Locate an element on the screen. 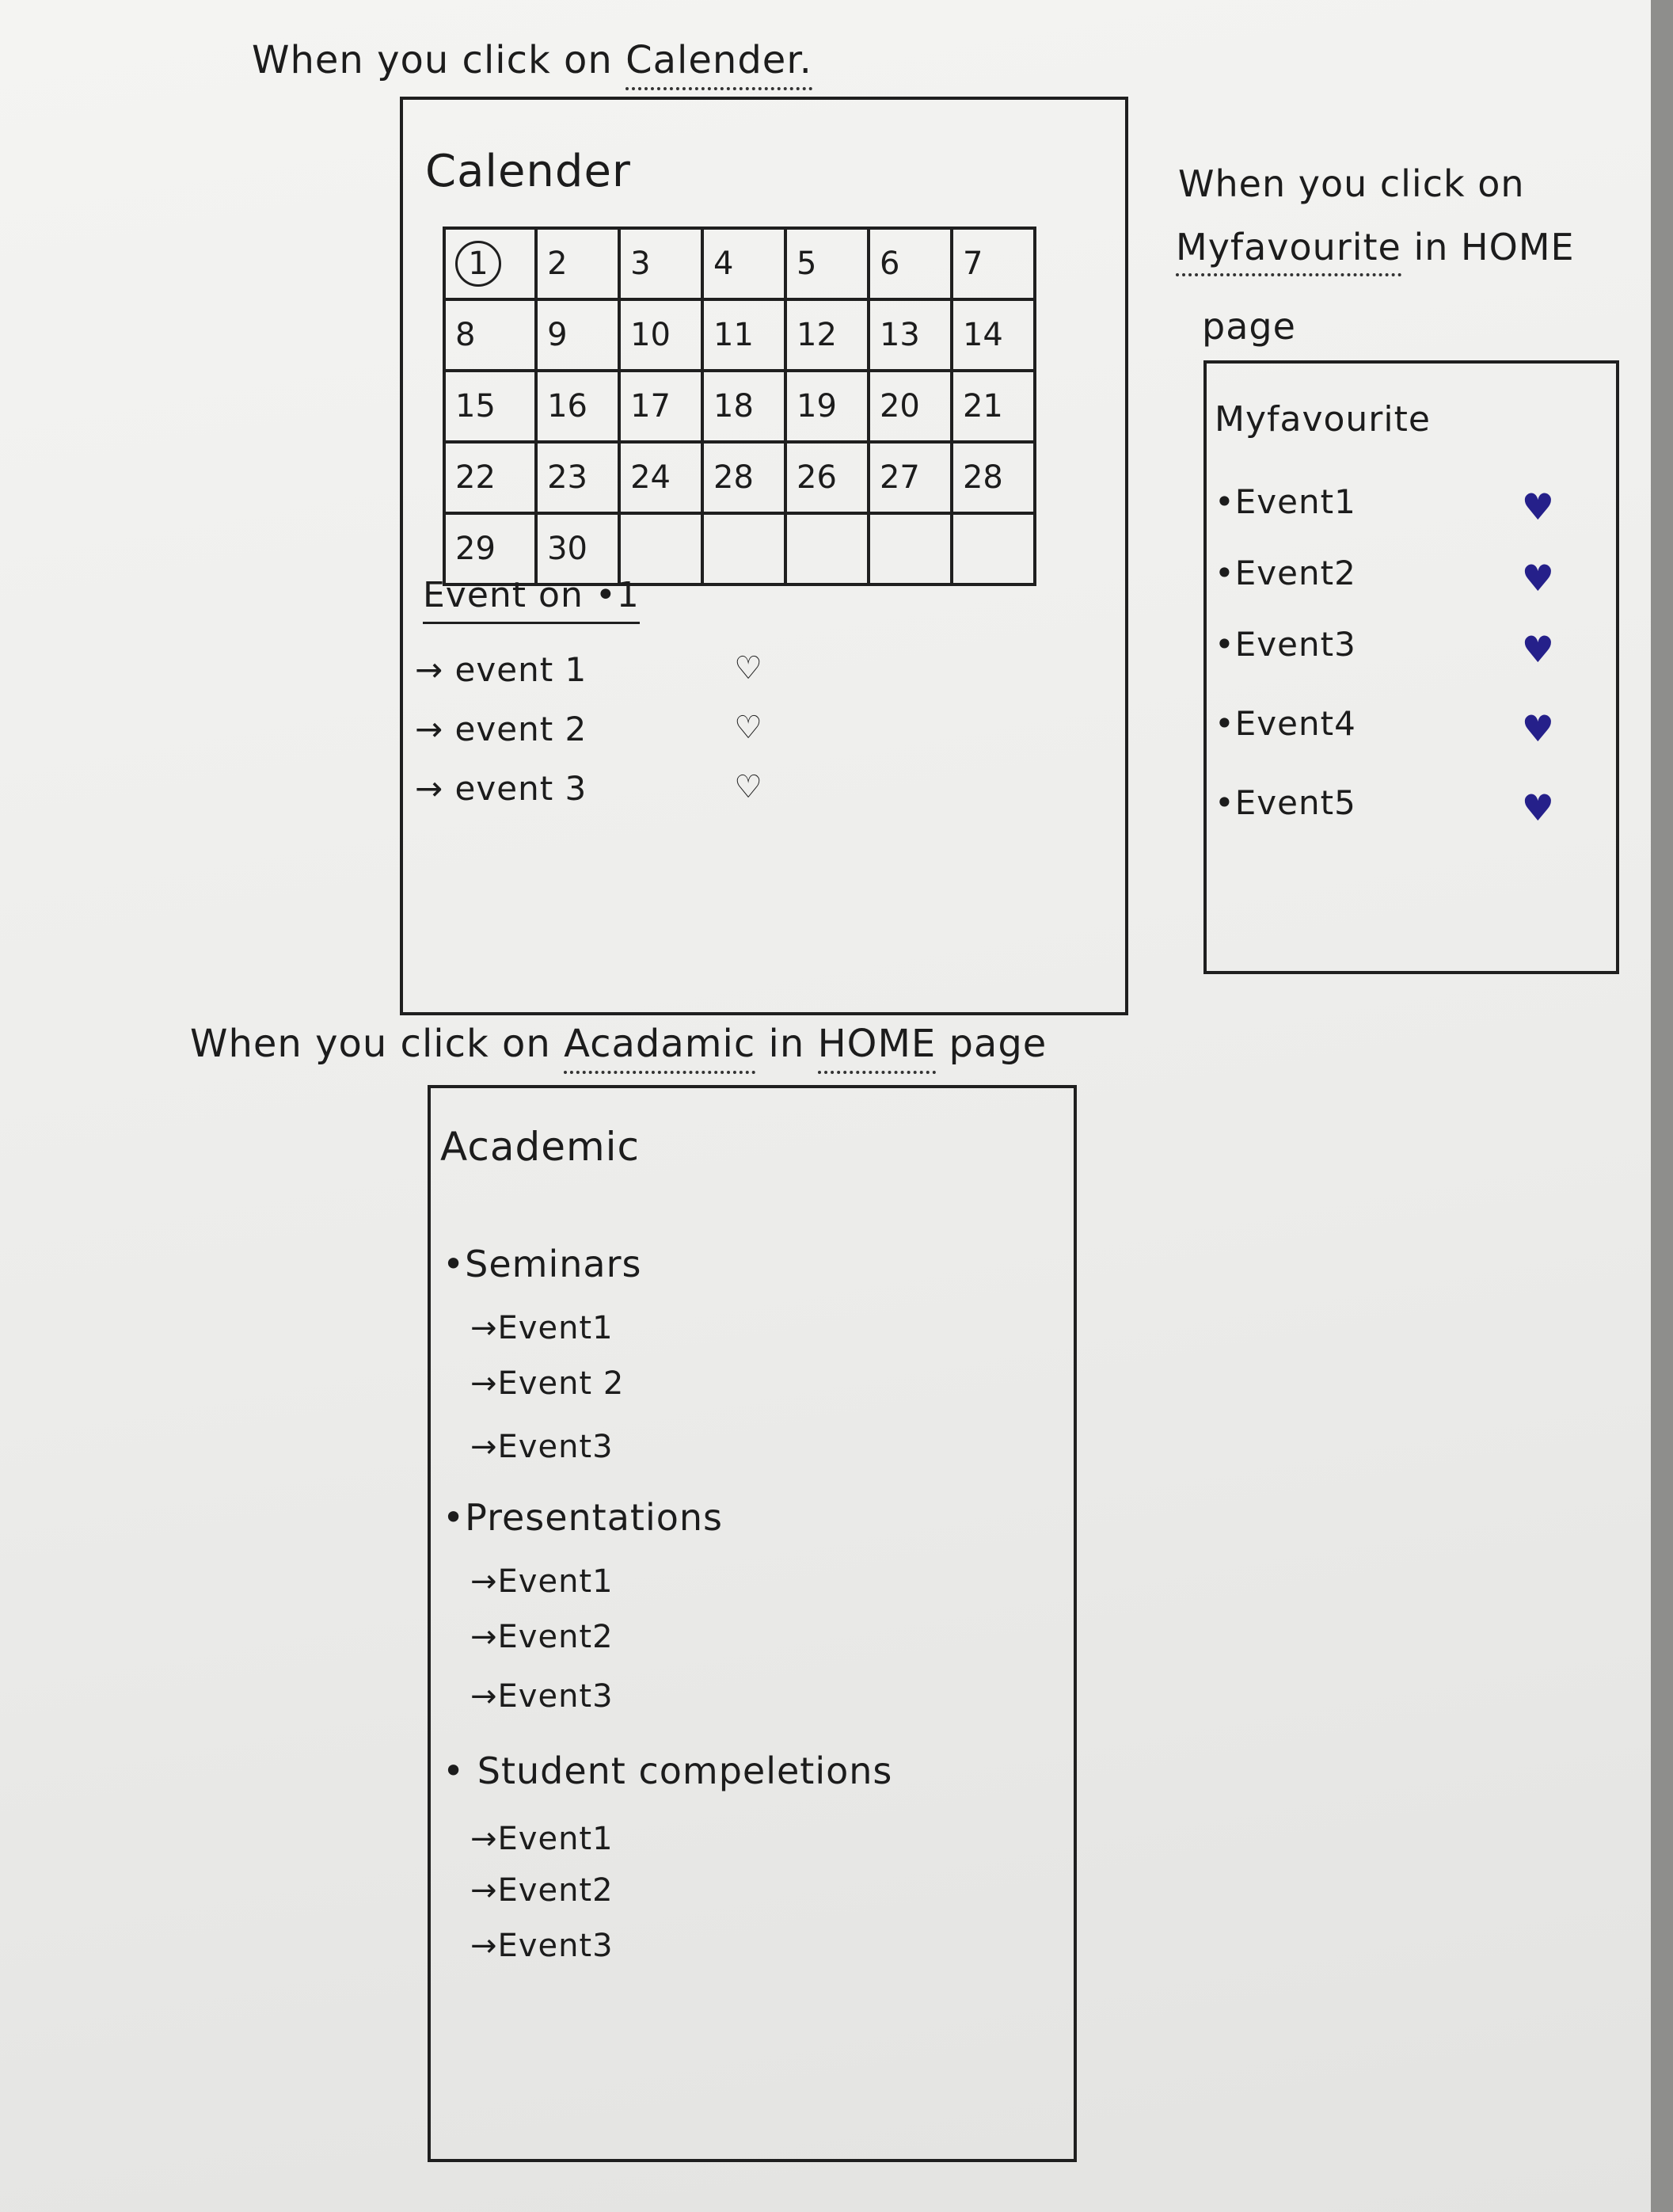  calendar-day-cell: 9 is located at coordinates (578, 335).